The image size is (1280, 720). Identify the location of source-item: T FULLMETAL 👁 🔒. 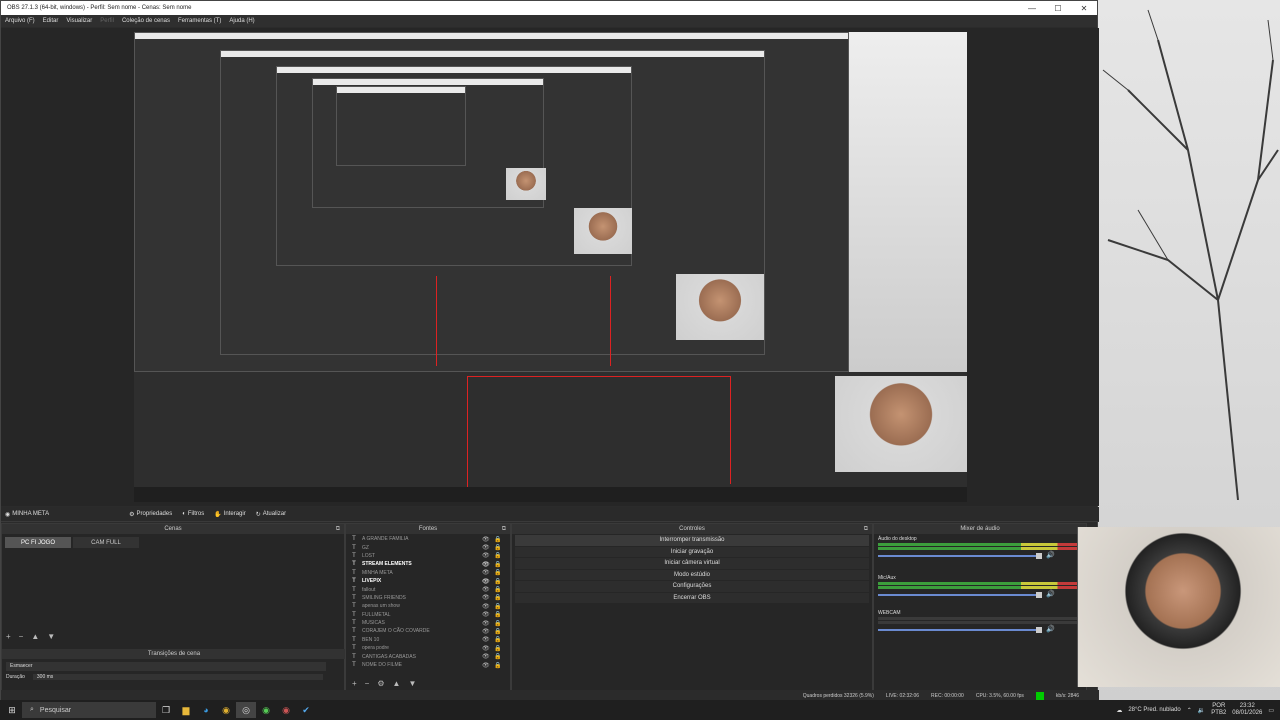
(430, 615).